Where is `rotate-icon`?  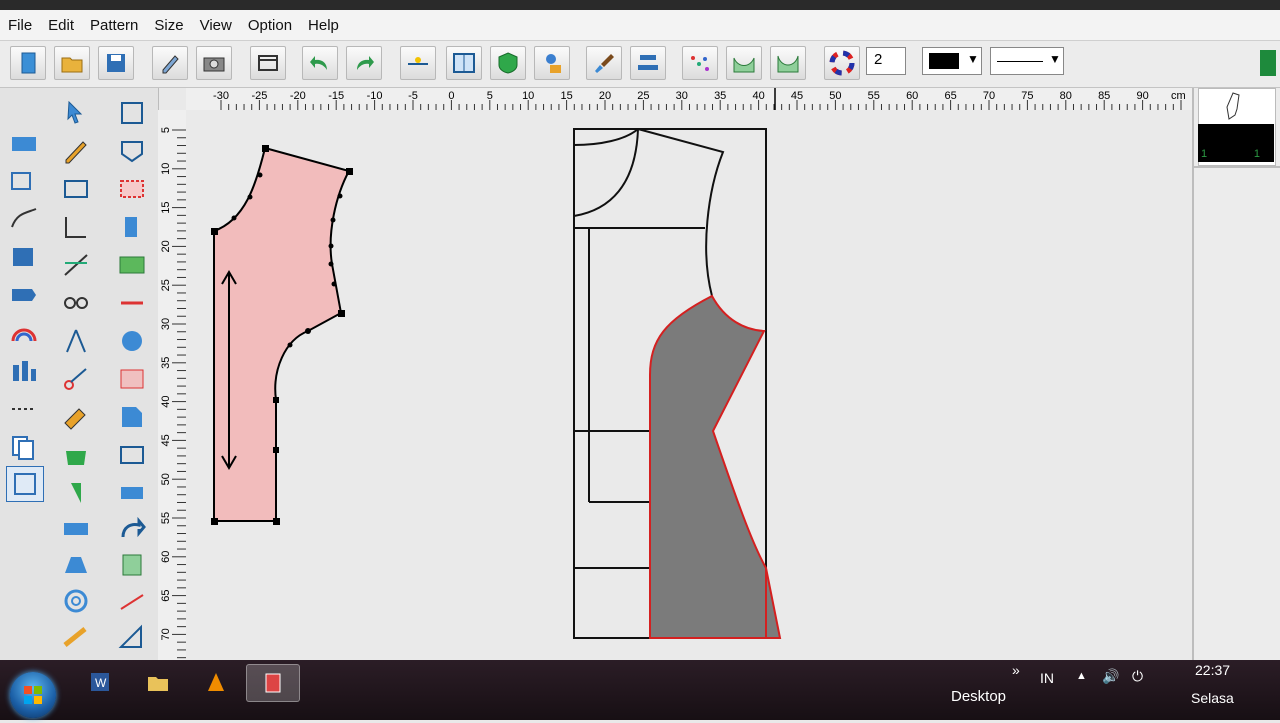
rotate-icon is located at coordinates (133, 527).